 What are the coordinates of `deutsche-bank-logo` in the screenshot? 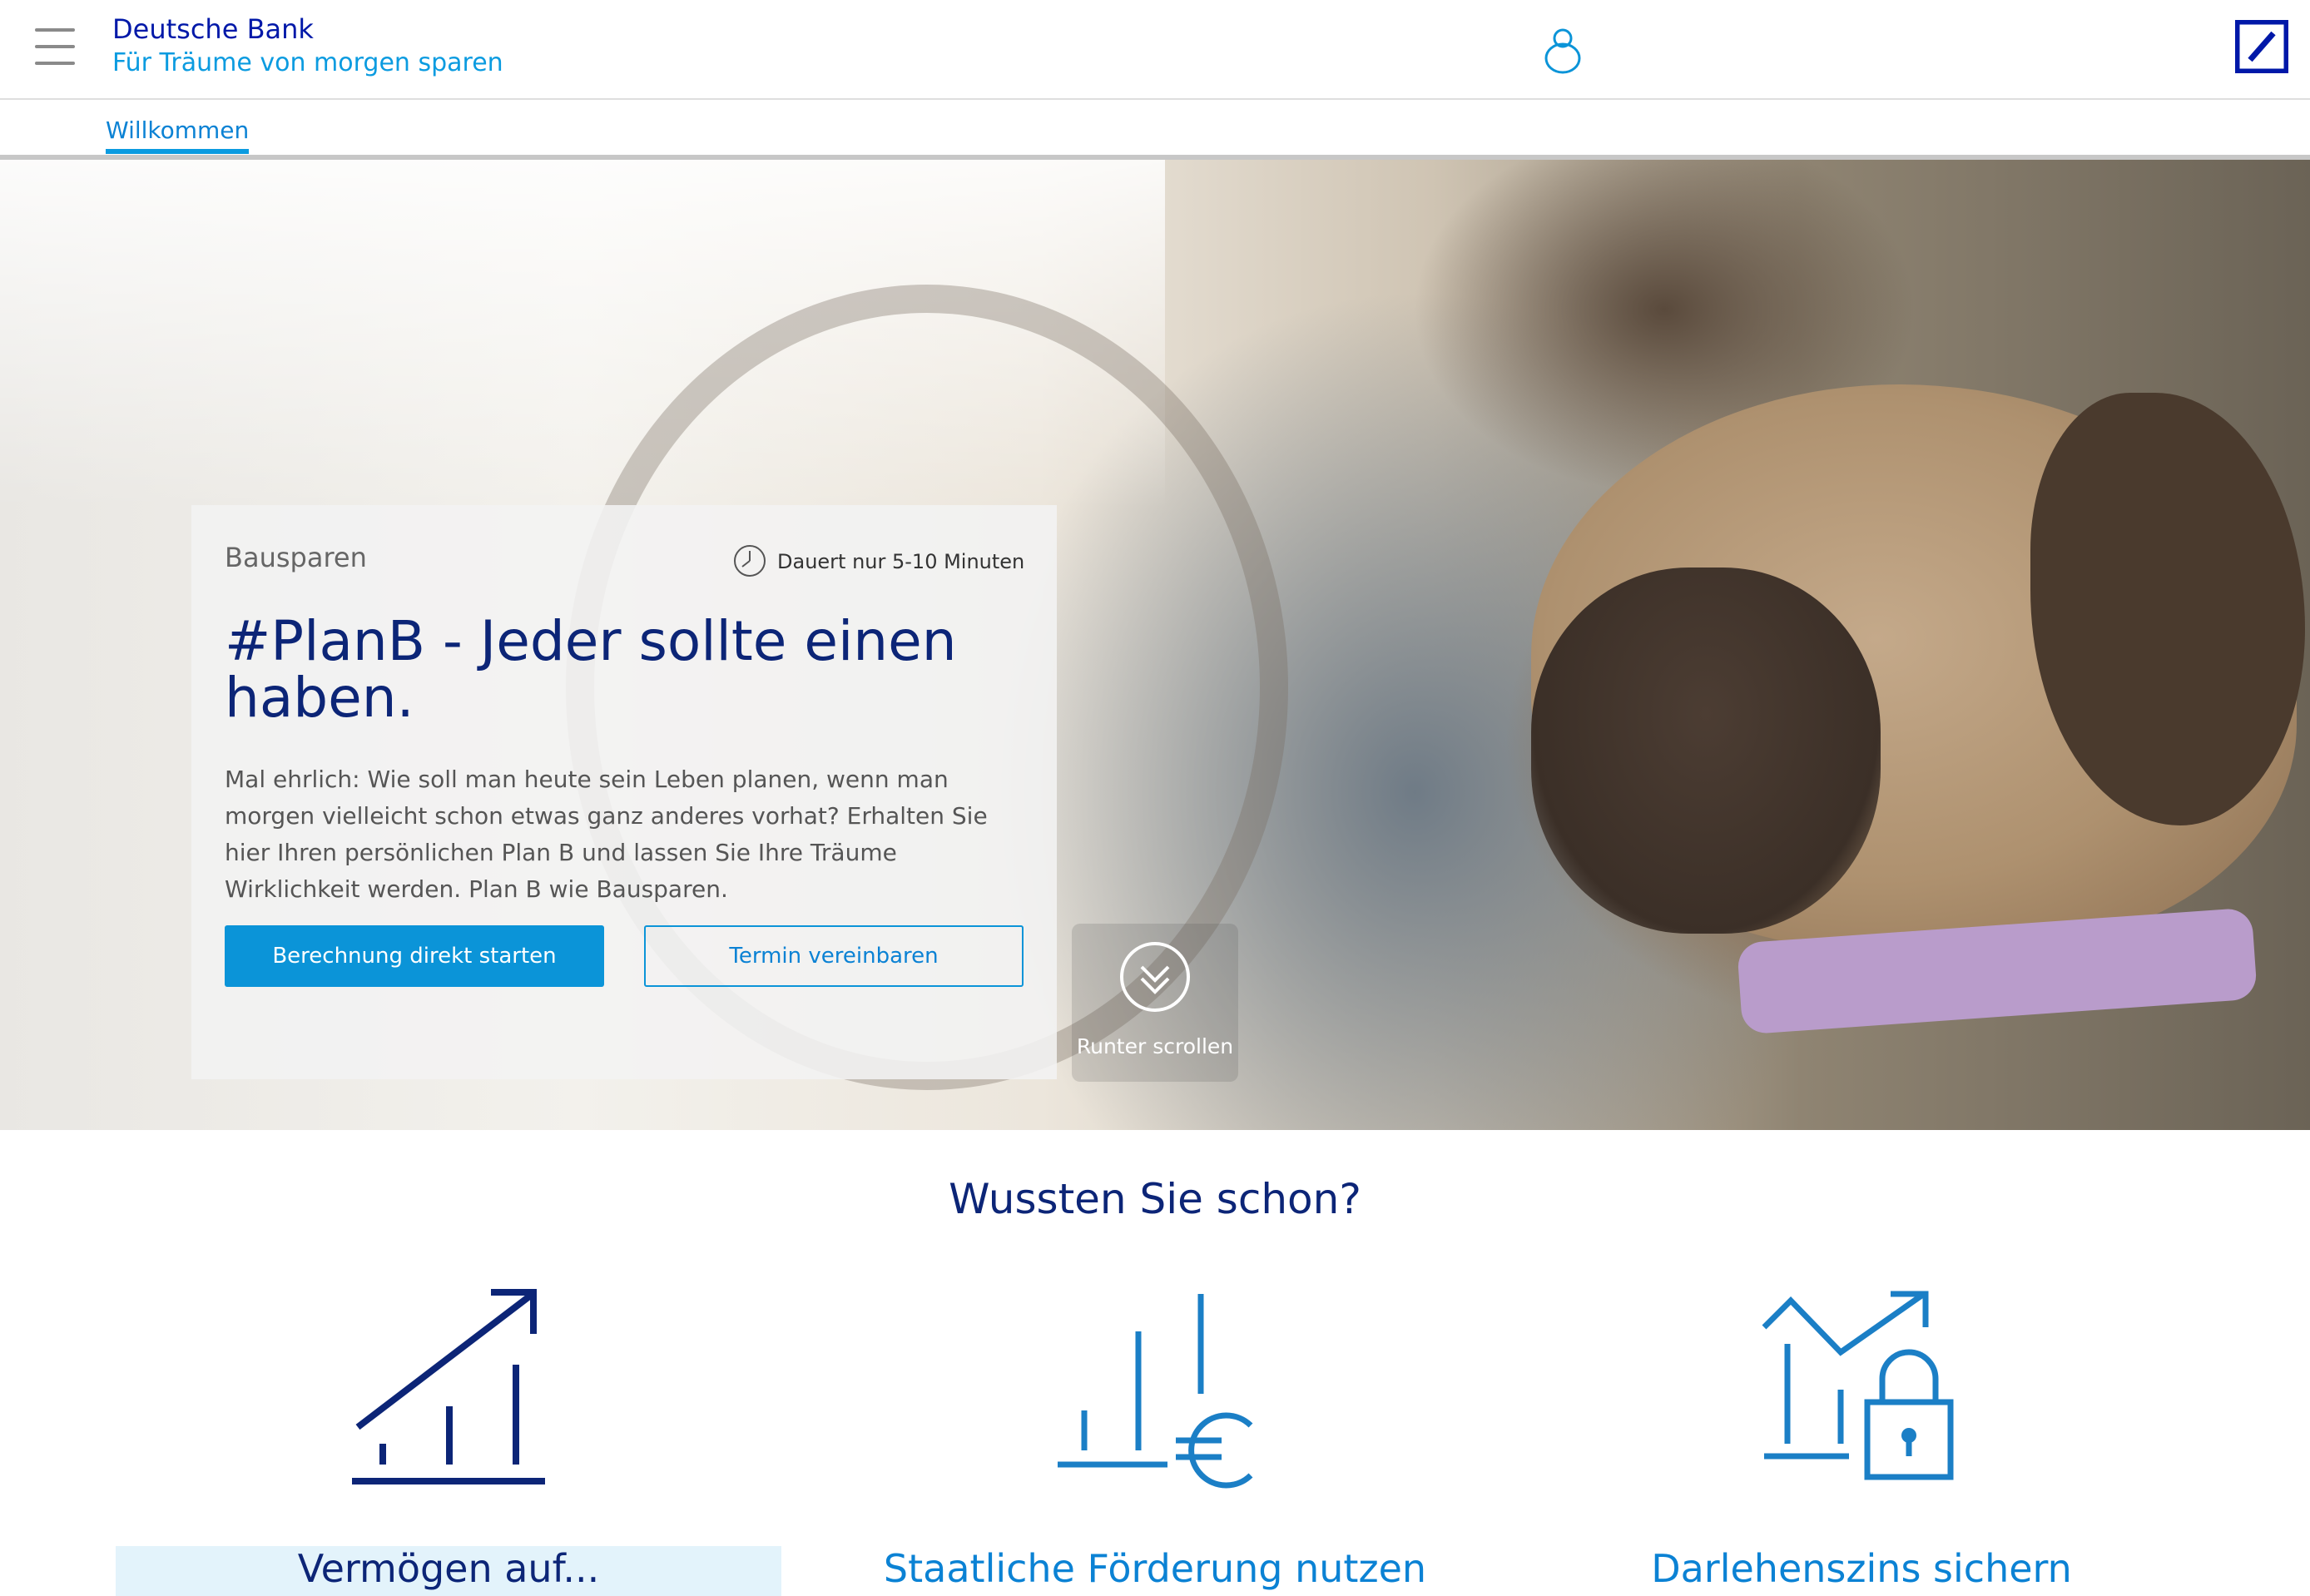 It's located at (2261, 46).